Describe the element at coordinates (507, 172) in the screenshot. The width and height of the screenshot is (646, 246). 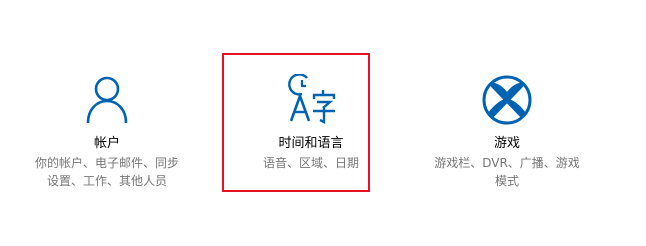
I see `tile-description: 游戏栏、DVR、广播、游戏 模式` at that location.